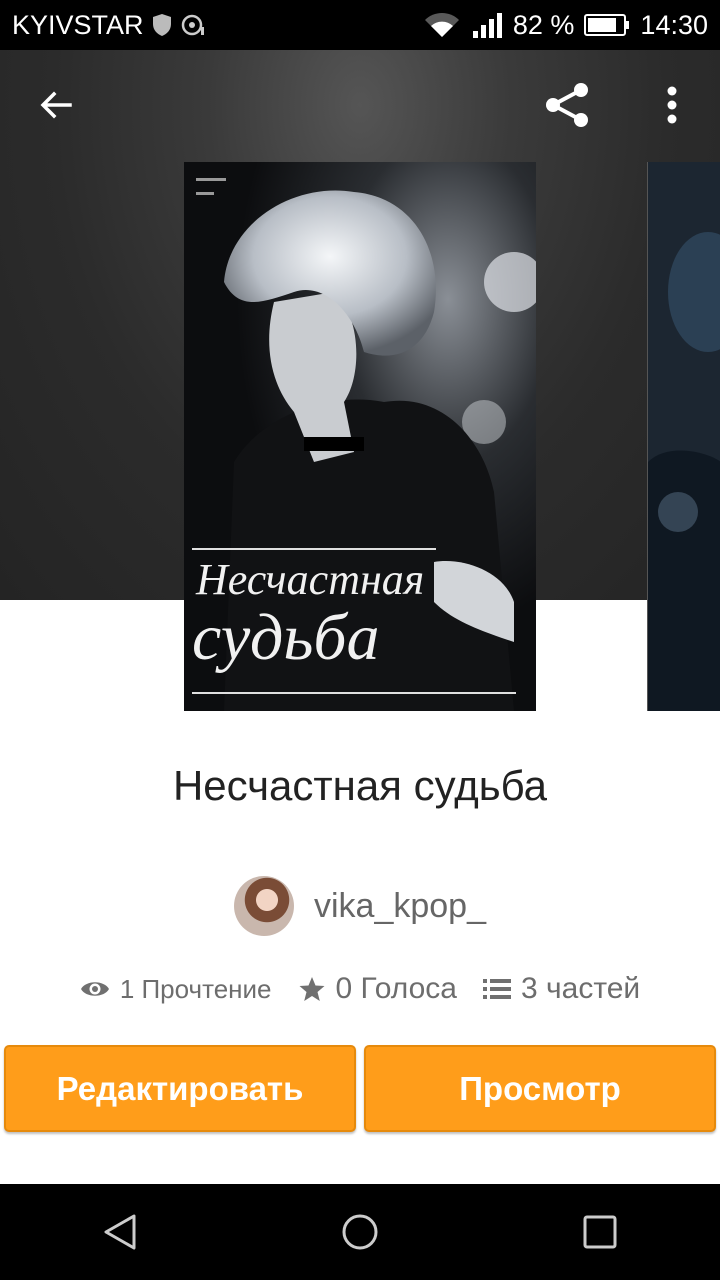 This screenshot has height=1280, width=720. I want to click on clock: 14:30, so click(674, 24).